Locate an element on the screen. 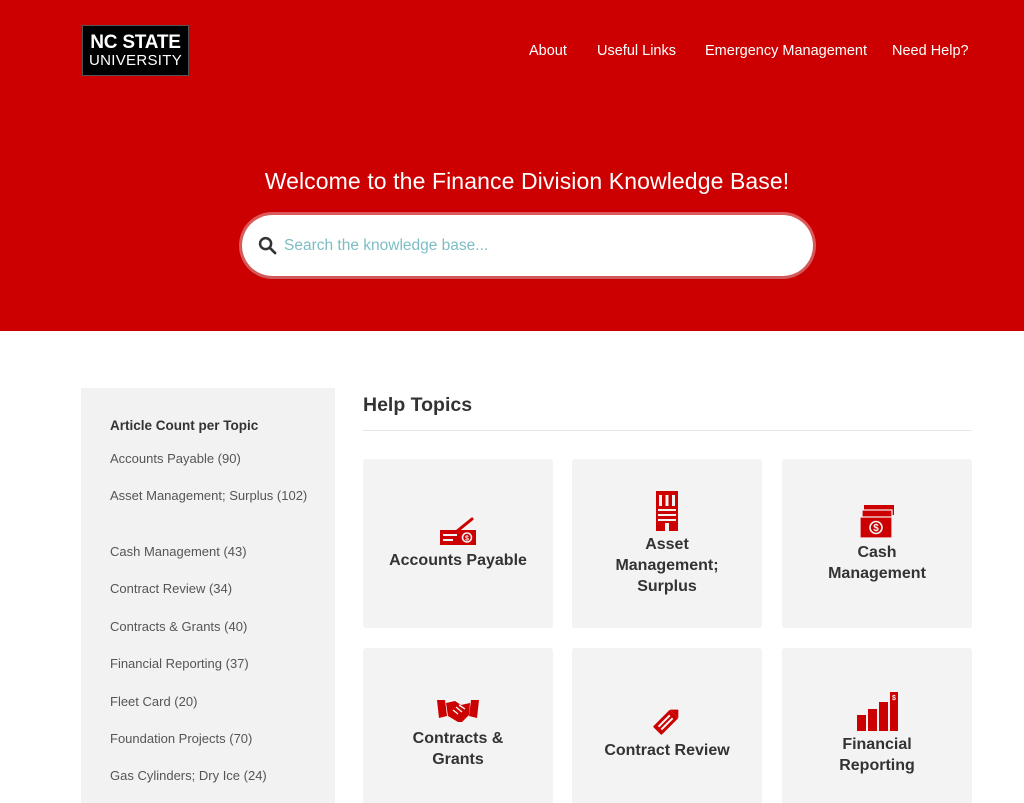 The height and width of the screenshot is (803, 1024). handshake-icon is located at coordinates (458, 710).